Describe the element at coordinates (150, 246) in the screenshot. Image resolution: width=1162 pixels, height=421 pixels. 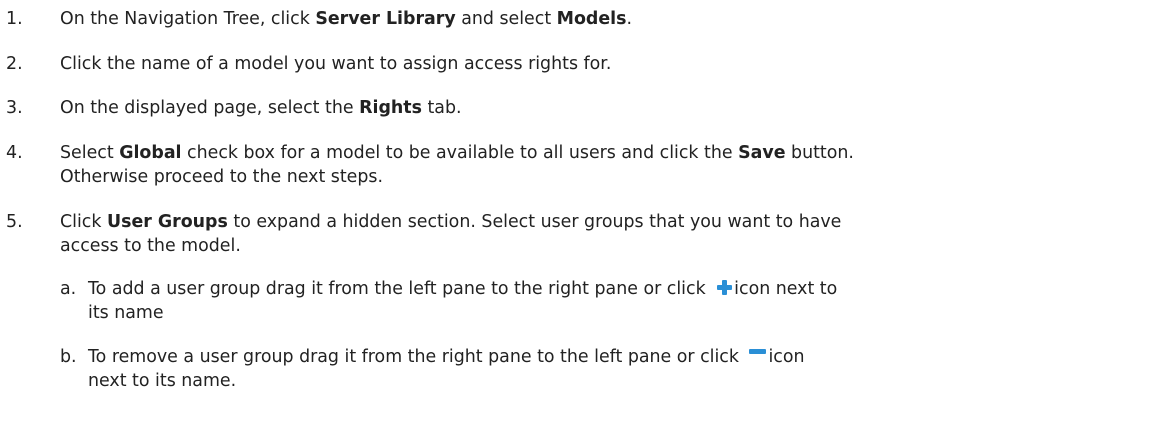
I see `step-text-continuation: access to the model.` at that location.